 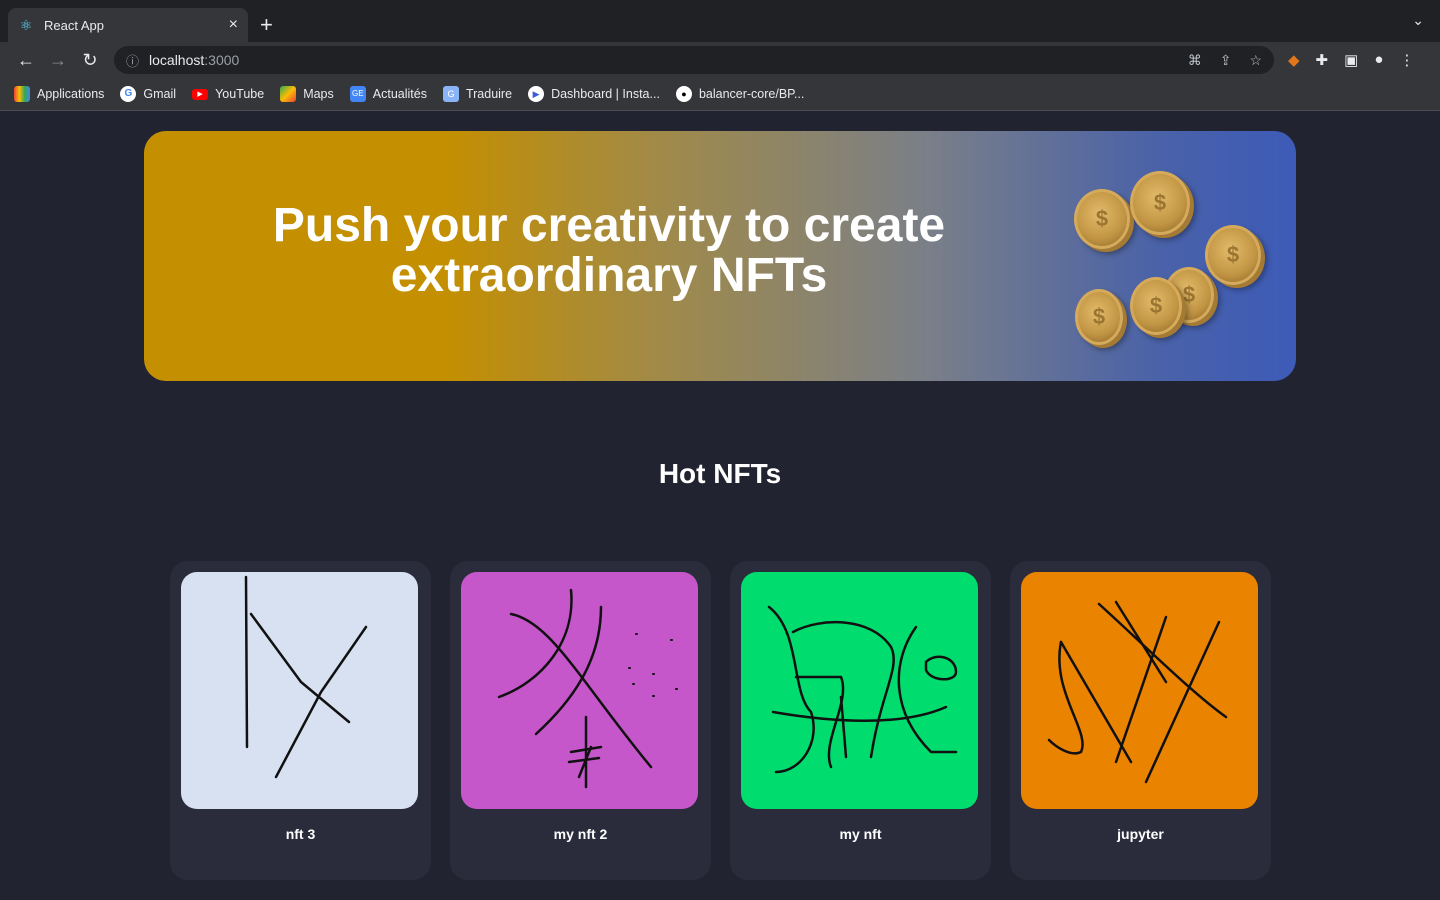 What do you see at coordinates (160, 94) in the screenshot?
I see `bookmark-label: Gmail` at bounding box center [160, 94].